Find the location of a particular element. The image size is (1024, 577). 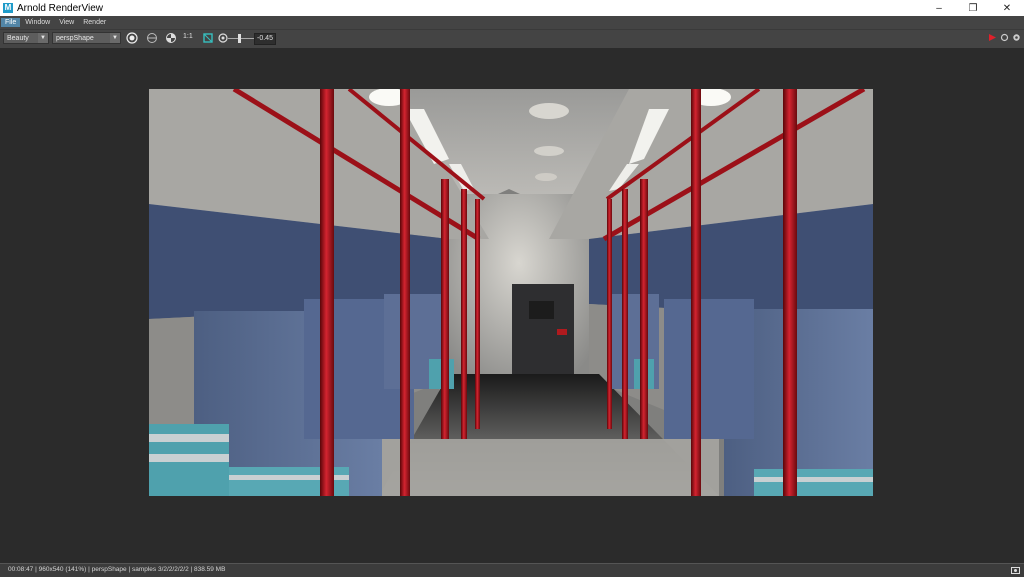

toolbar: Beauty ▼ perspShape ▼ 1:1 -0.45 is located at coordinates (512, 38).